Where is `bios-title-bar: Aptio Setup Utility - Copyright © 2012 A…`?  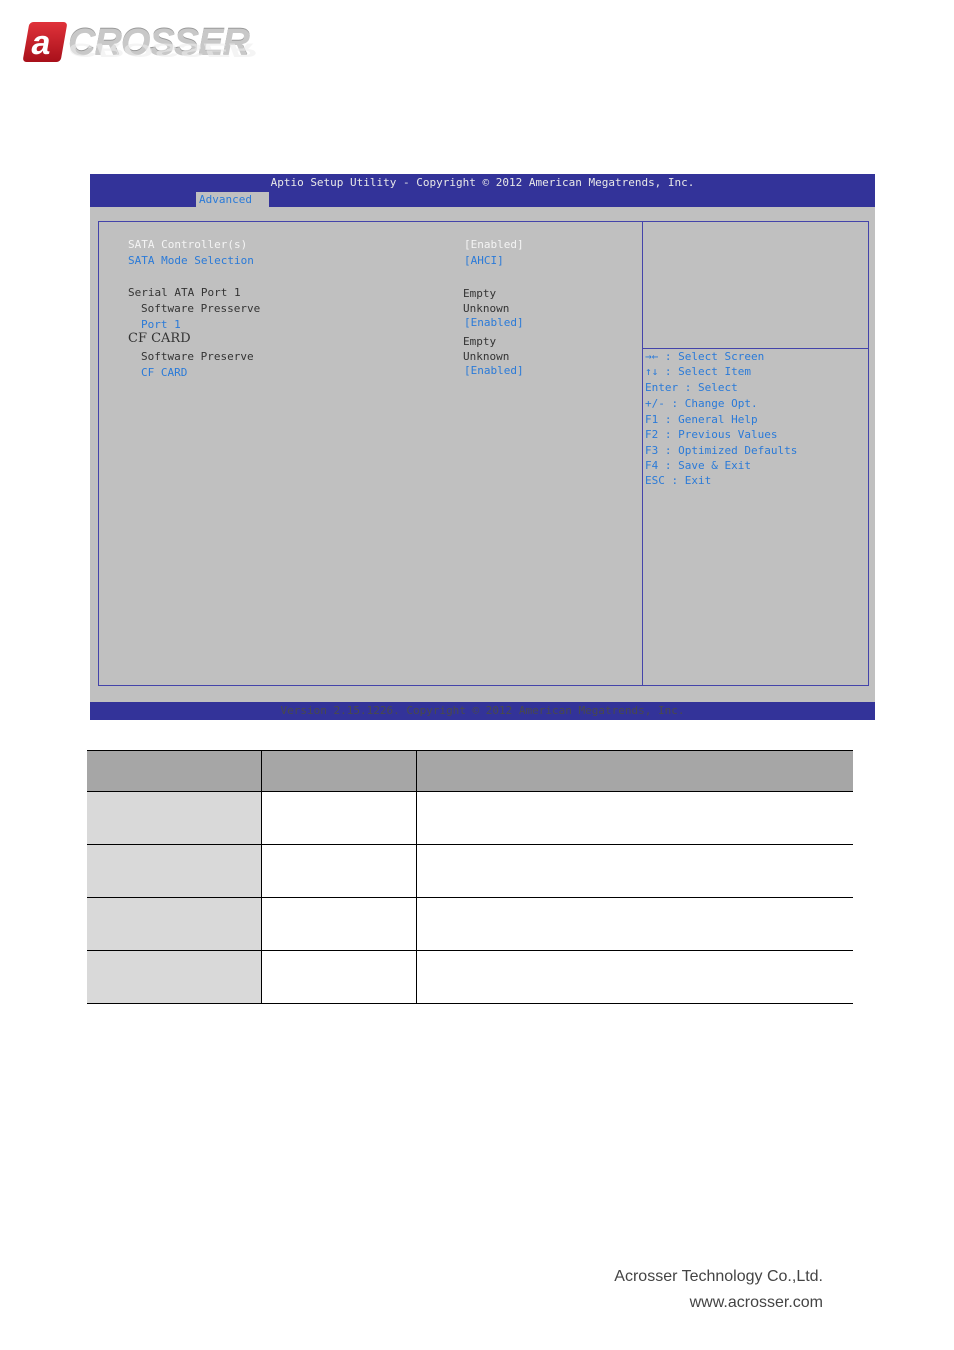 bios-title-bar: Aptio Setup Utility - Copyright © 2012 A… is located at coordinates (482, 190).